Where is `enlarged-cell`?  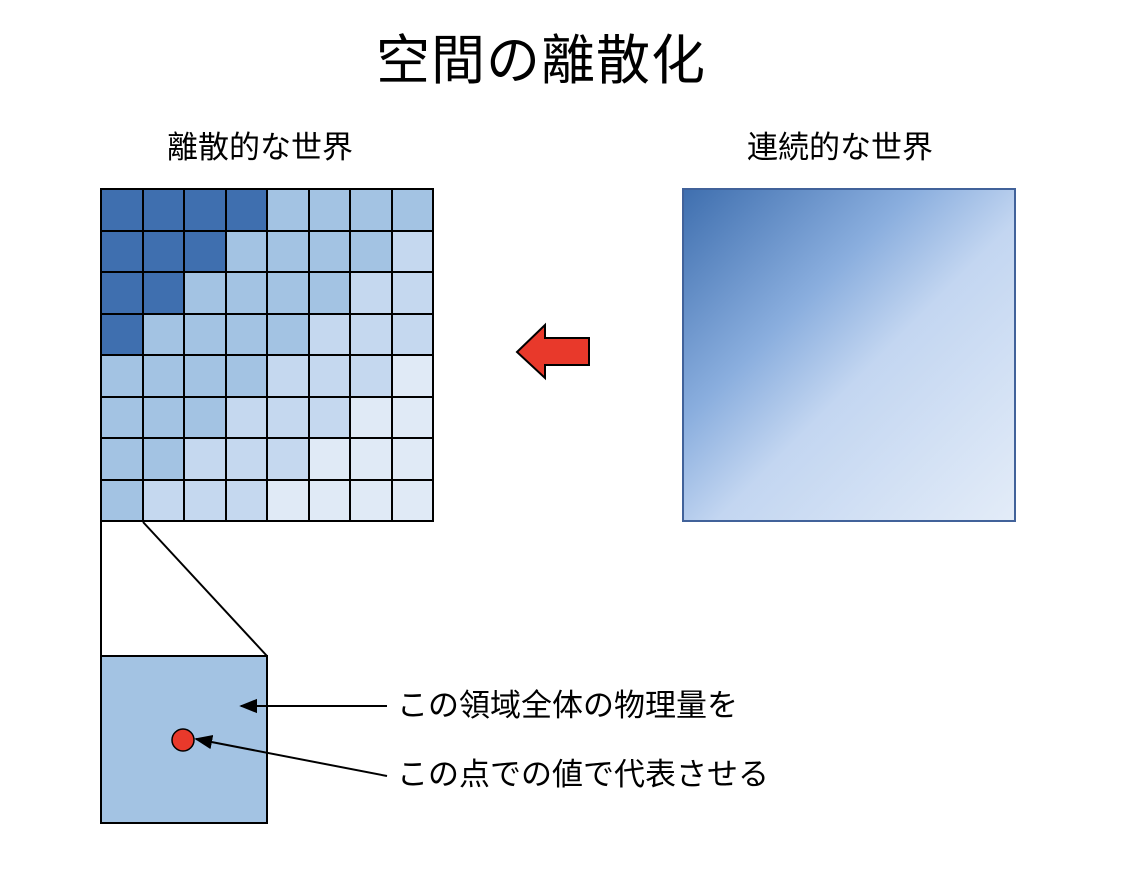 enlarged-cell is located at coordinates (184, 739).